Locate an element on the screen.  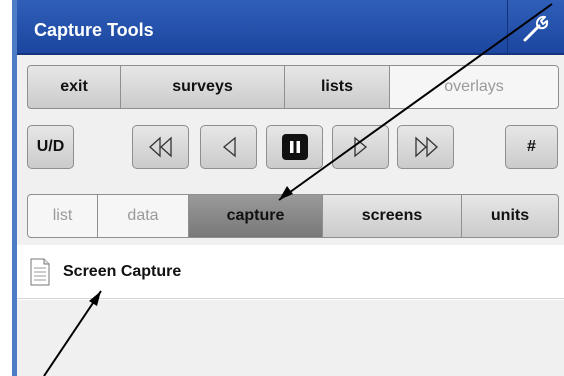
units-tab: units is located at coordinates (510, 216).